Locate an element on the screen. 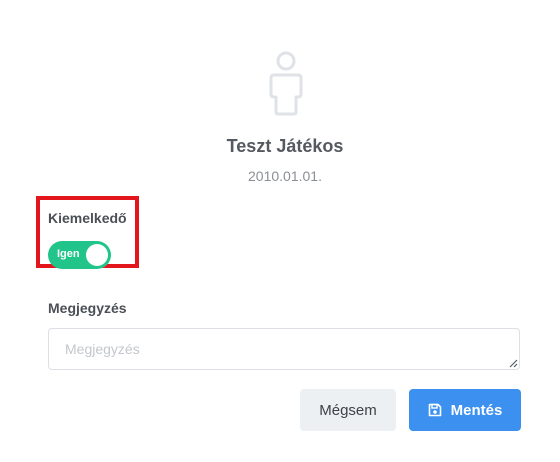  save-button: Mentés is located at coordinates (465, 410).